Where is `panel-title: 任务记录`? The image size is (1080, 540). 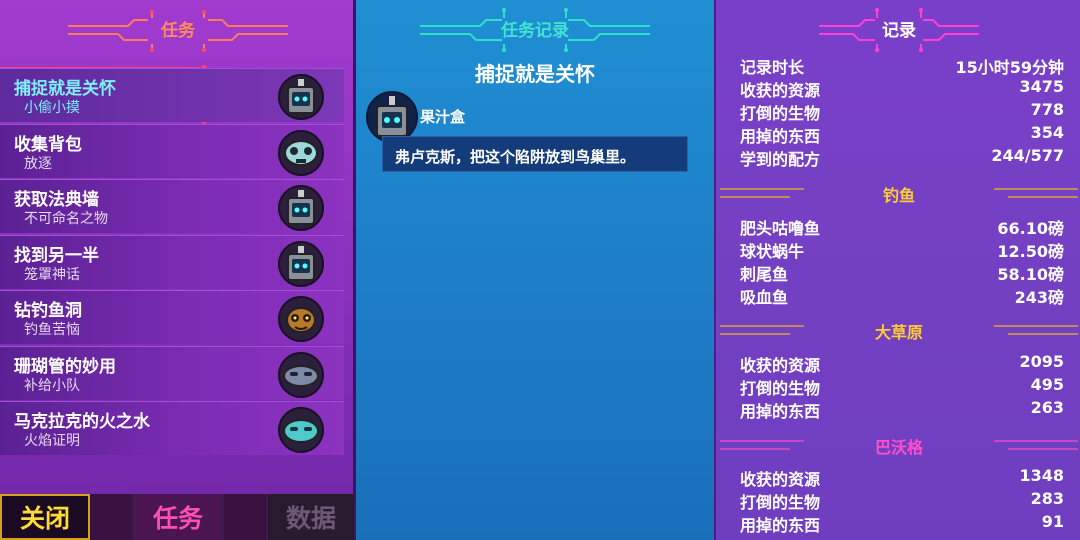
panel-title: 任务记录 is located at coordinates (535, 30).